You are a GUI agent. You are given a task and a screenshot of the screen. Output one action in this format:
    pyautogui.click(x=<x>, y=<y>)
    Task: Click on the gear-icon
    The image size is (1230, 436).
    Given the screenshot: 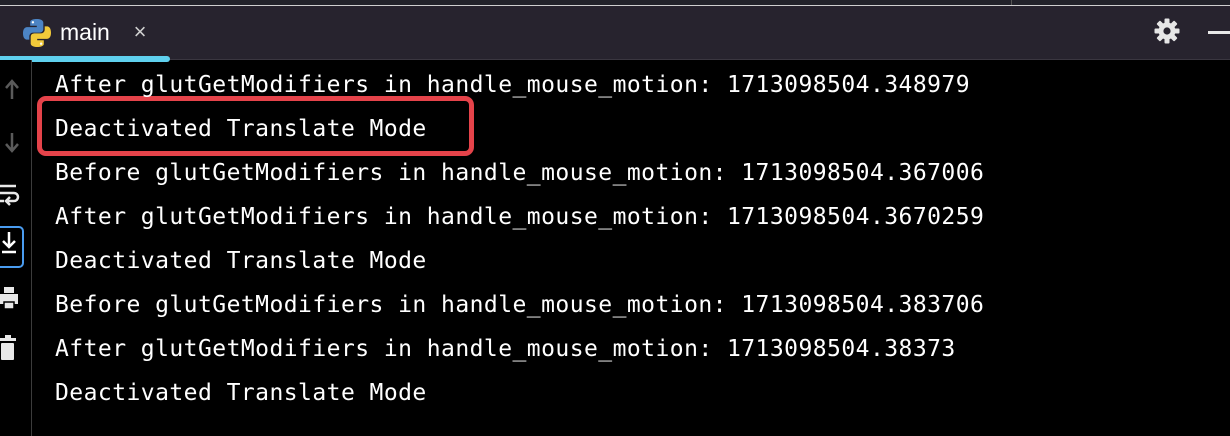 What is the action you would take?
    pyautogui.click(x=1167, y=31)
    